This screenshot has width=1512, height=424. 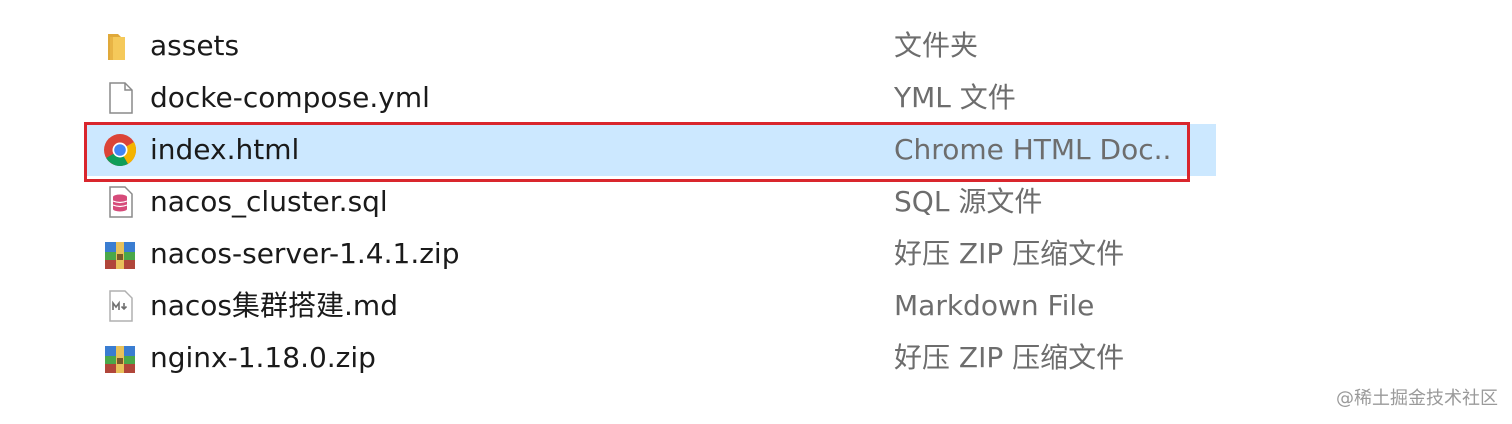 What do you see at coordinates (120, 202) in the screenshot?
I see `sql-file-icon` at bounding box center [120, 202].